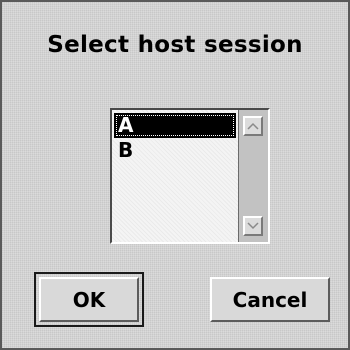 This screenshot has width=350, height=350. I want to click on scroll-down-button, so click(253, 226).